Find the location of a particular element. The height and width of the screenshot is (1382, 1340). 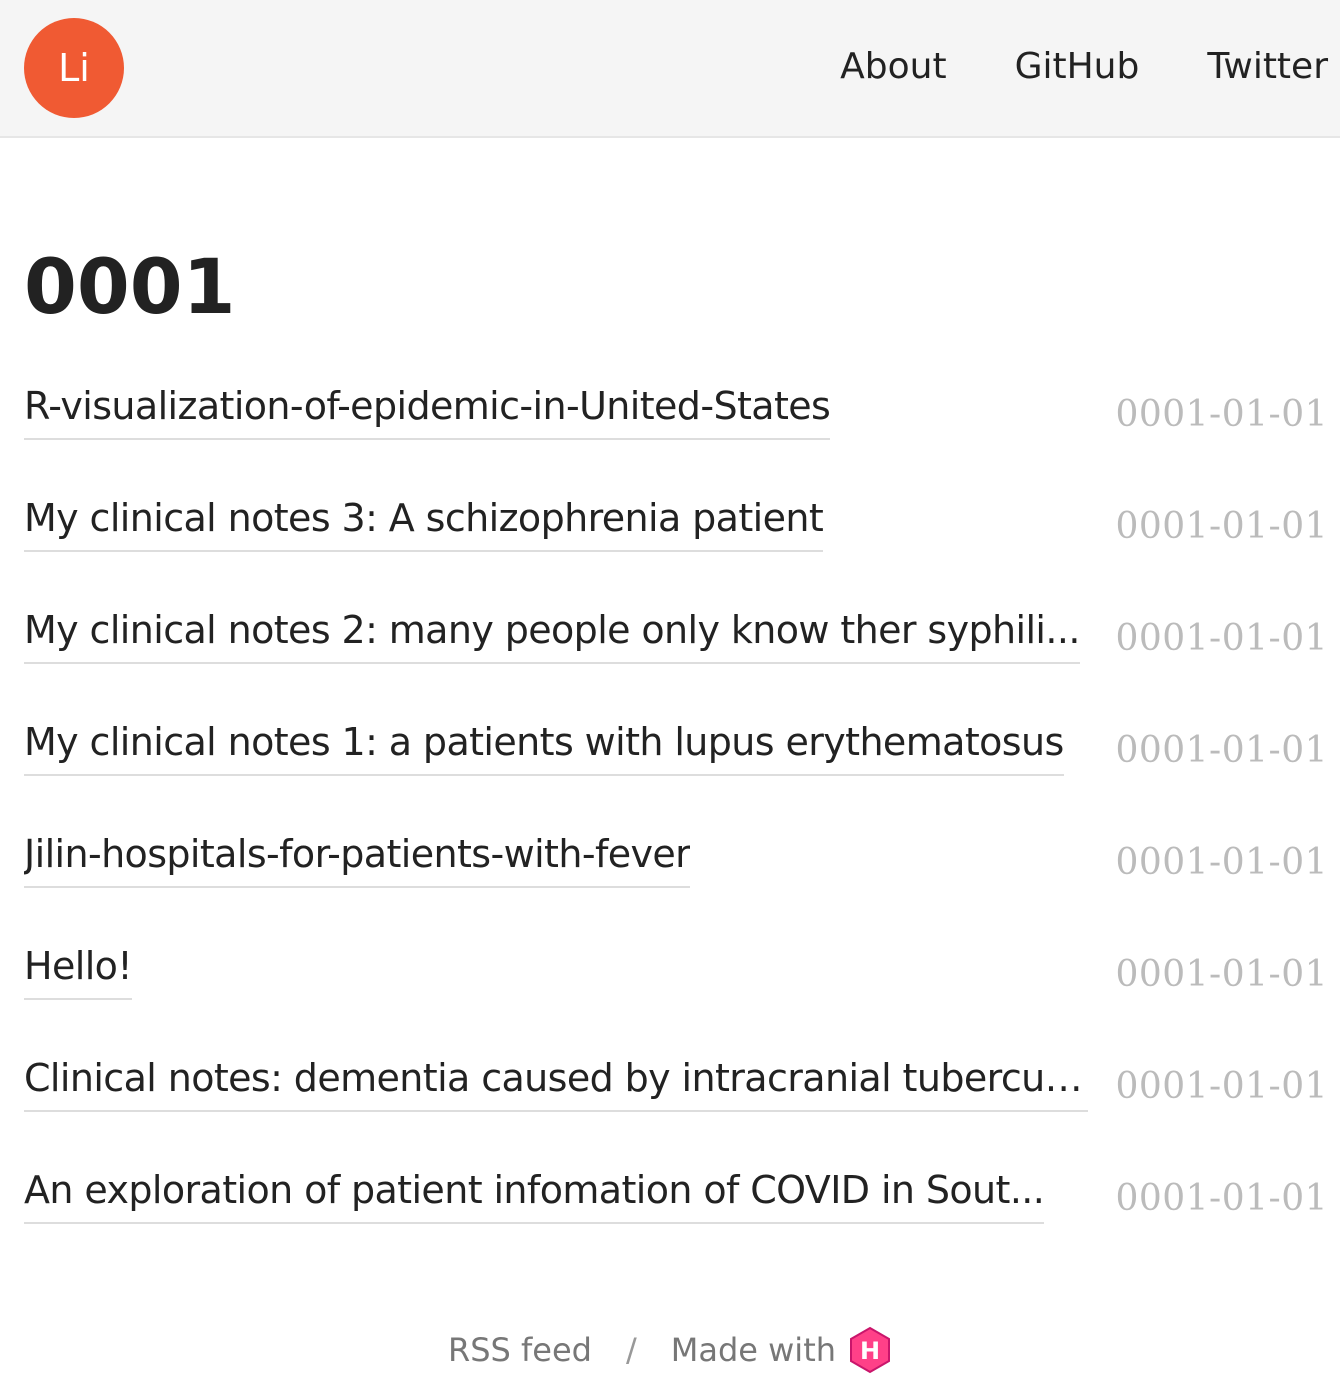

nav-github-link: GitHub is located at coordinates (1077, 67).